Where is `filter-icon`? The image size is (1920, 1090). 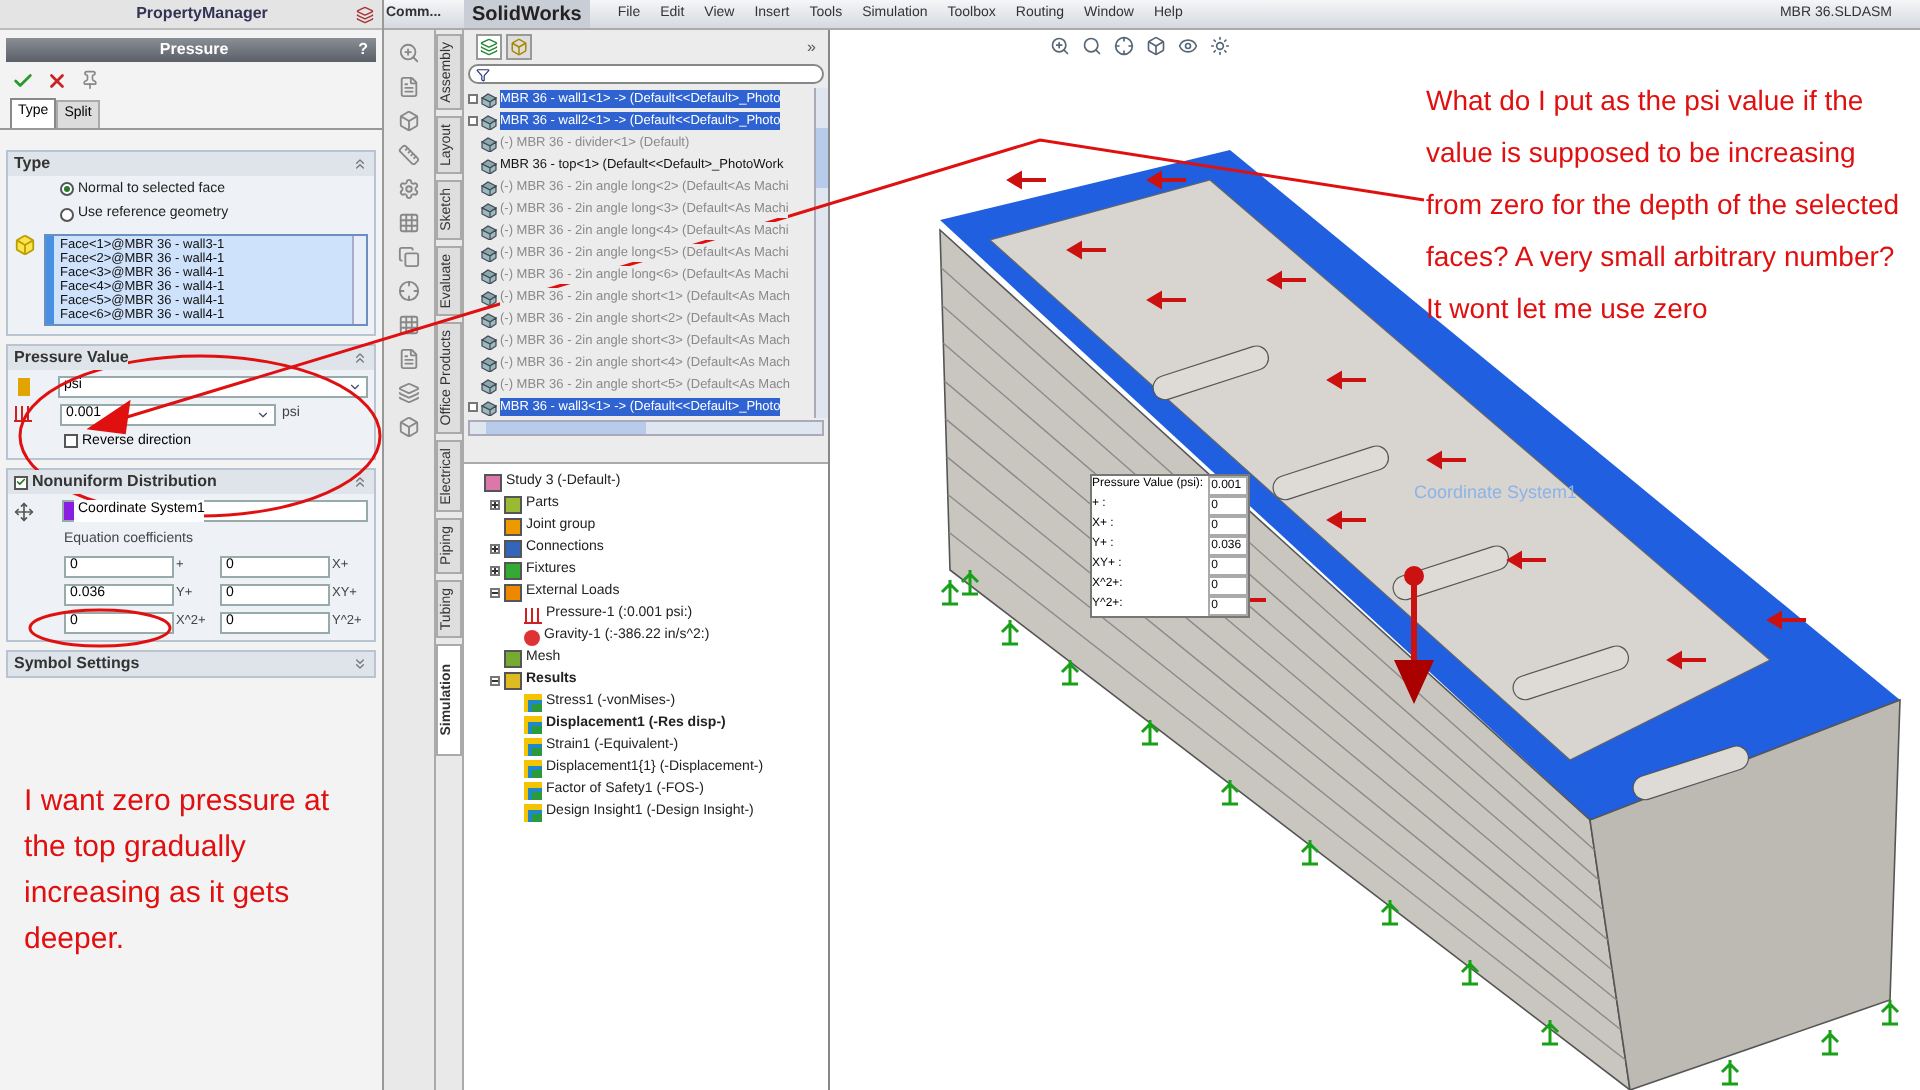 filter-icon is located at coordinates (483, 74).